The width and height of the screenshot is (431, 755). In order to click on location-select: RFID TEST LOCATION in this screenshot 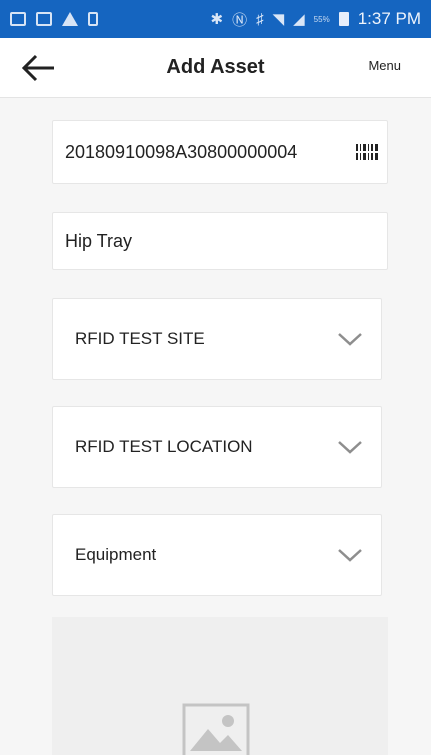, I will do `click(217, 447)`.